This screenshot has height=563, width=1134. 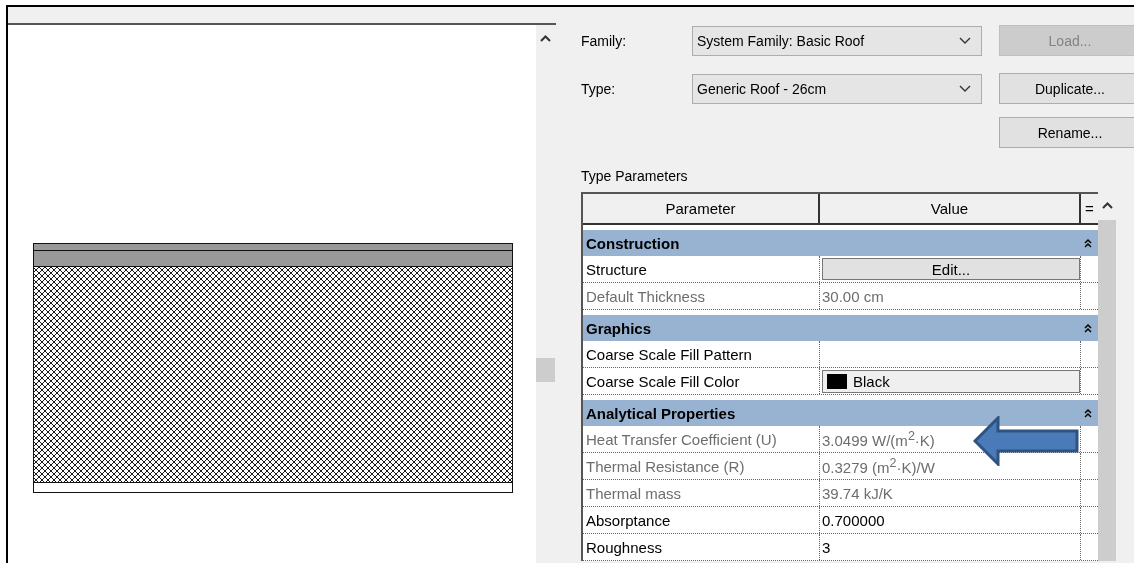 What do you see at coordinates (701, 520) in the screenshot?
I see `parameter-name: Absorptance` at bounding box center [701, 520].